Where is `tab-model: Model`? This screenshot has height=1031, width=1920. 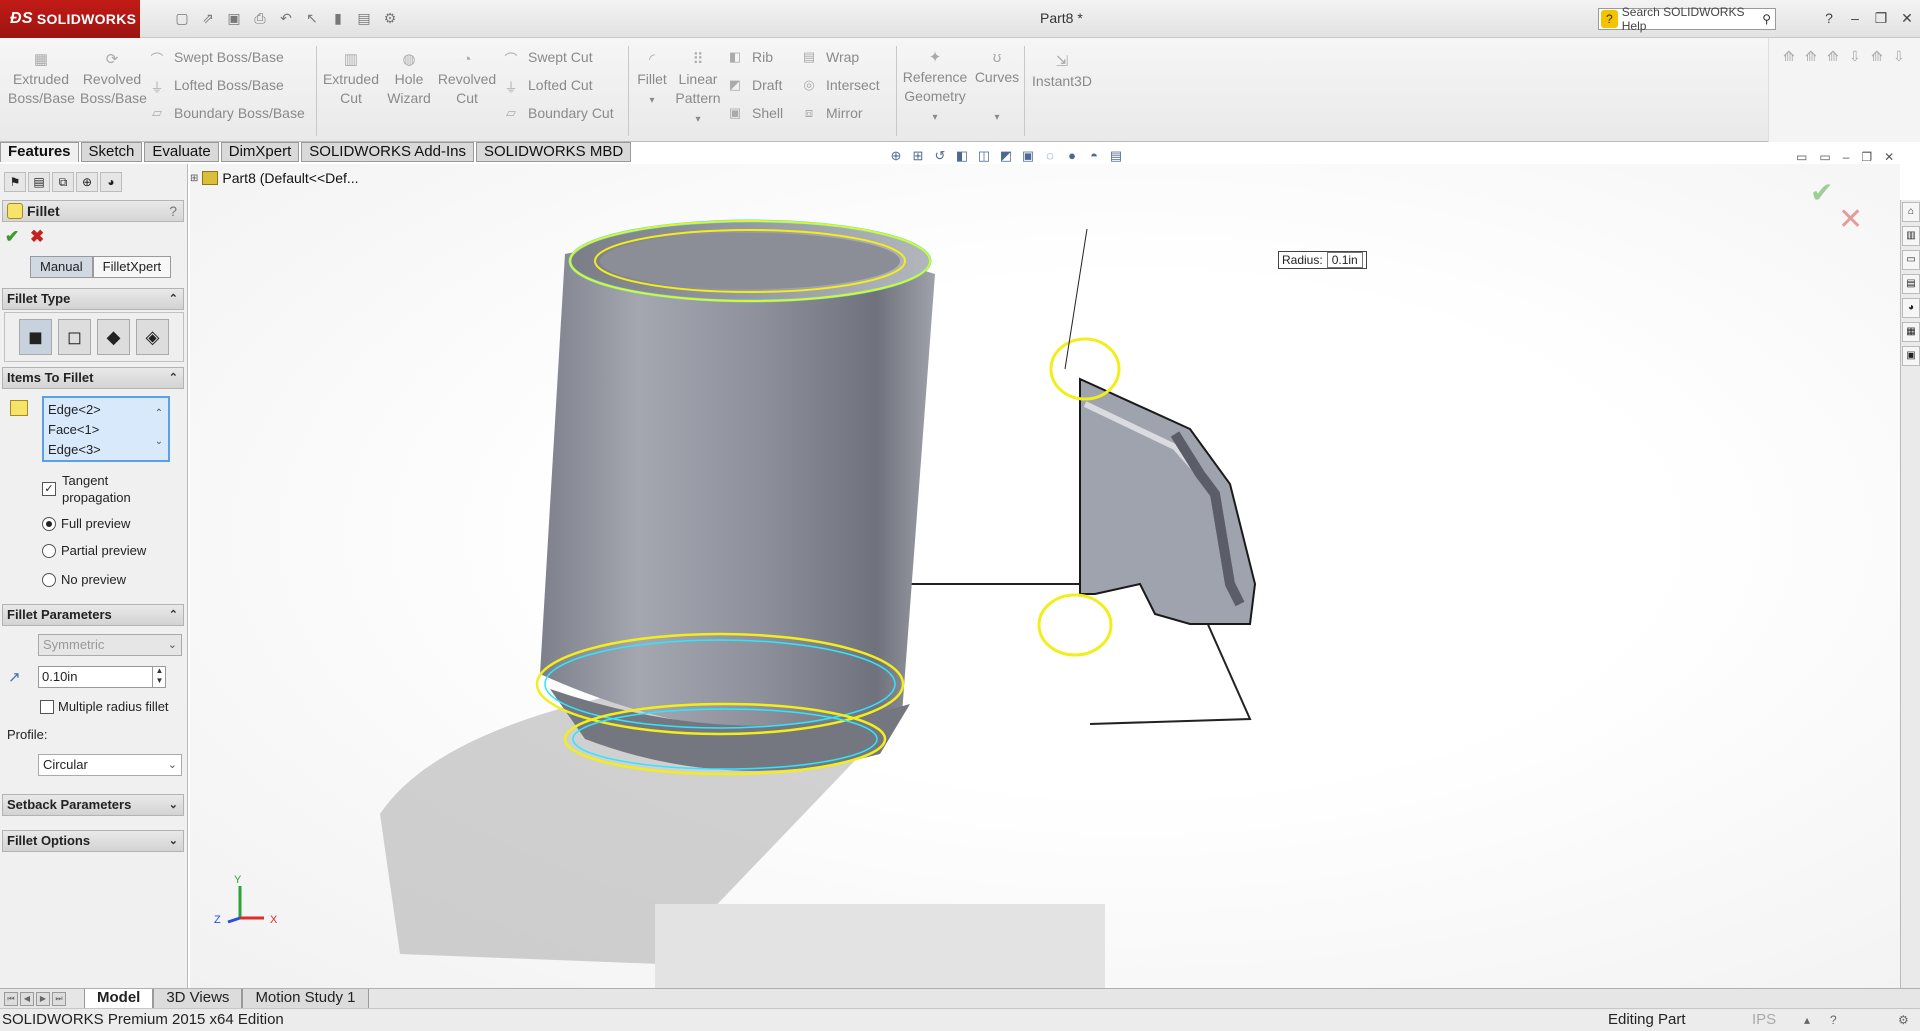 tab-model: Model is located at coordinates (119, 999).